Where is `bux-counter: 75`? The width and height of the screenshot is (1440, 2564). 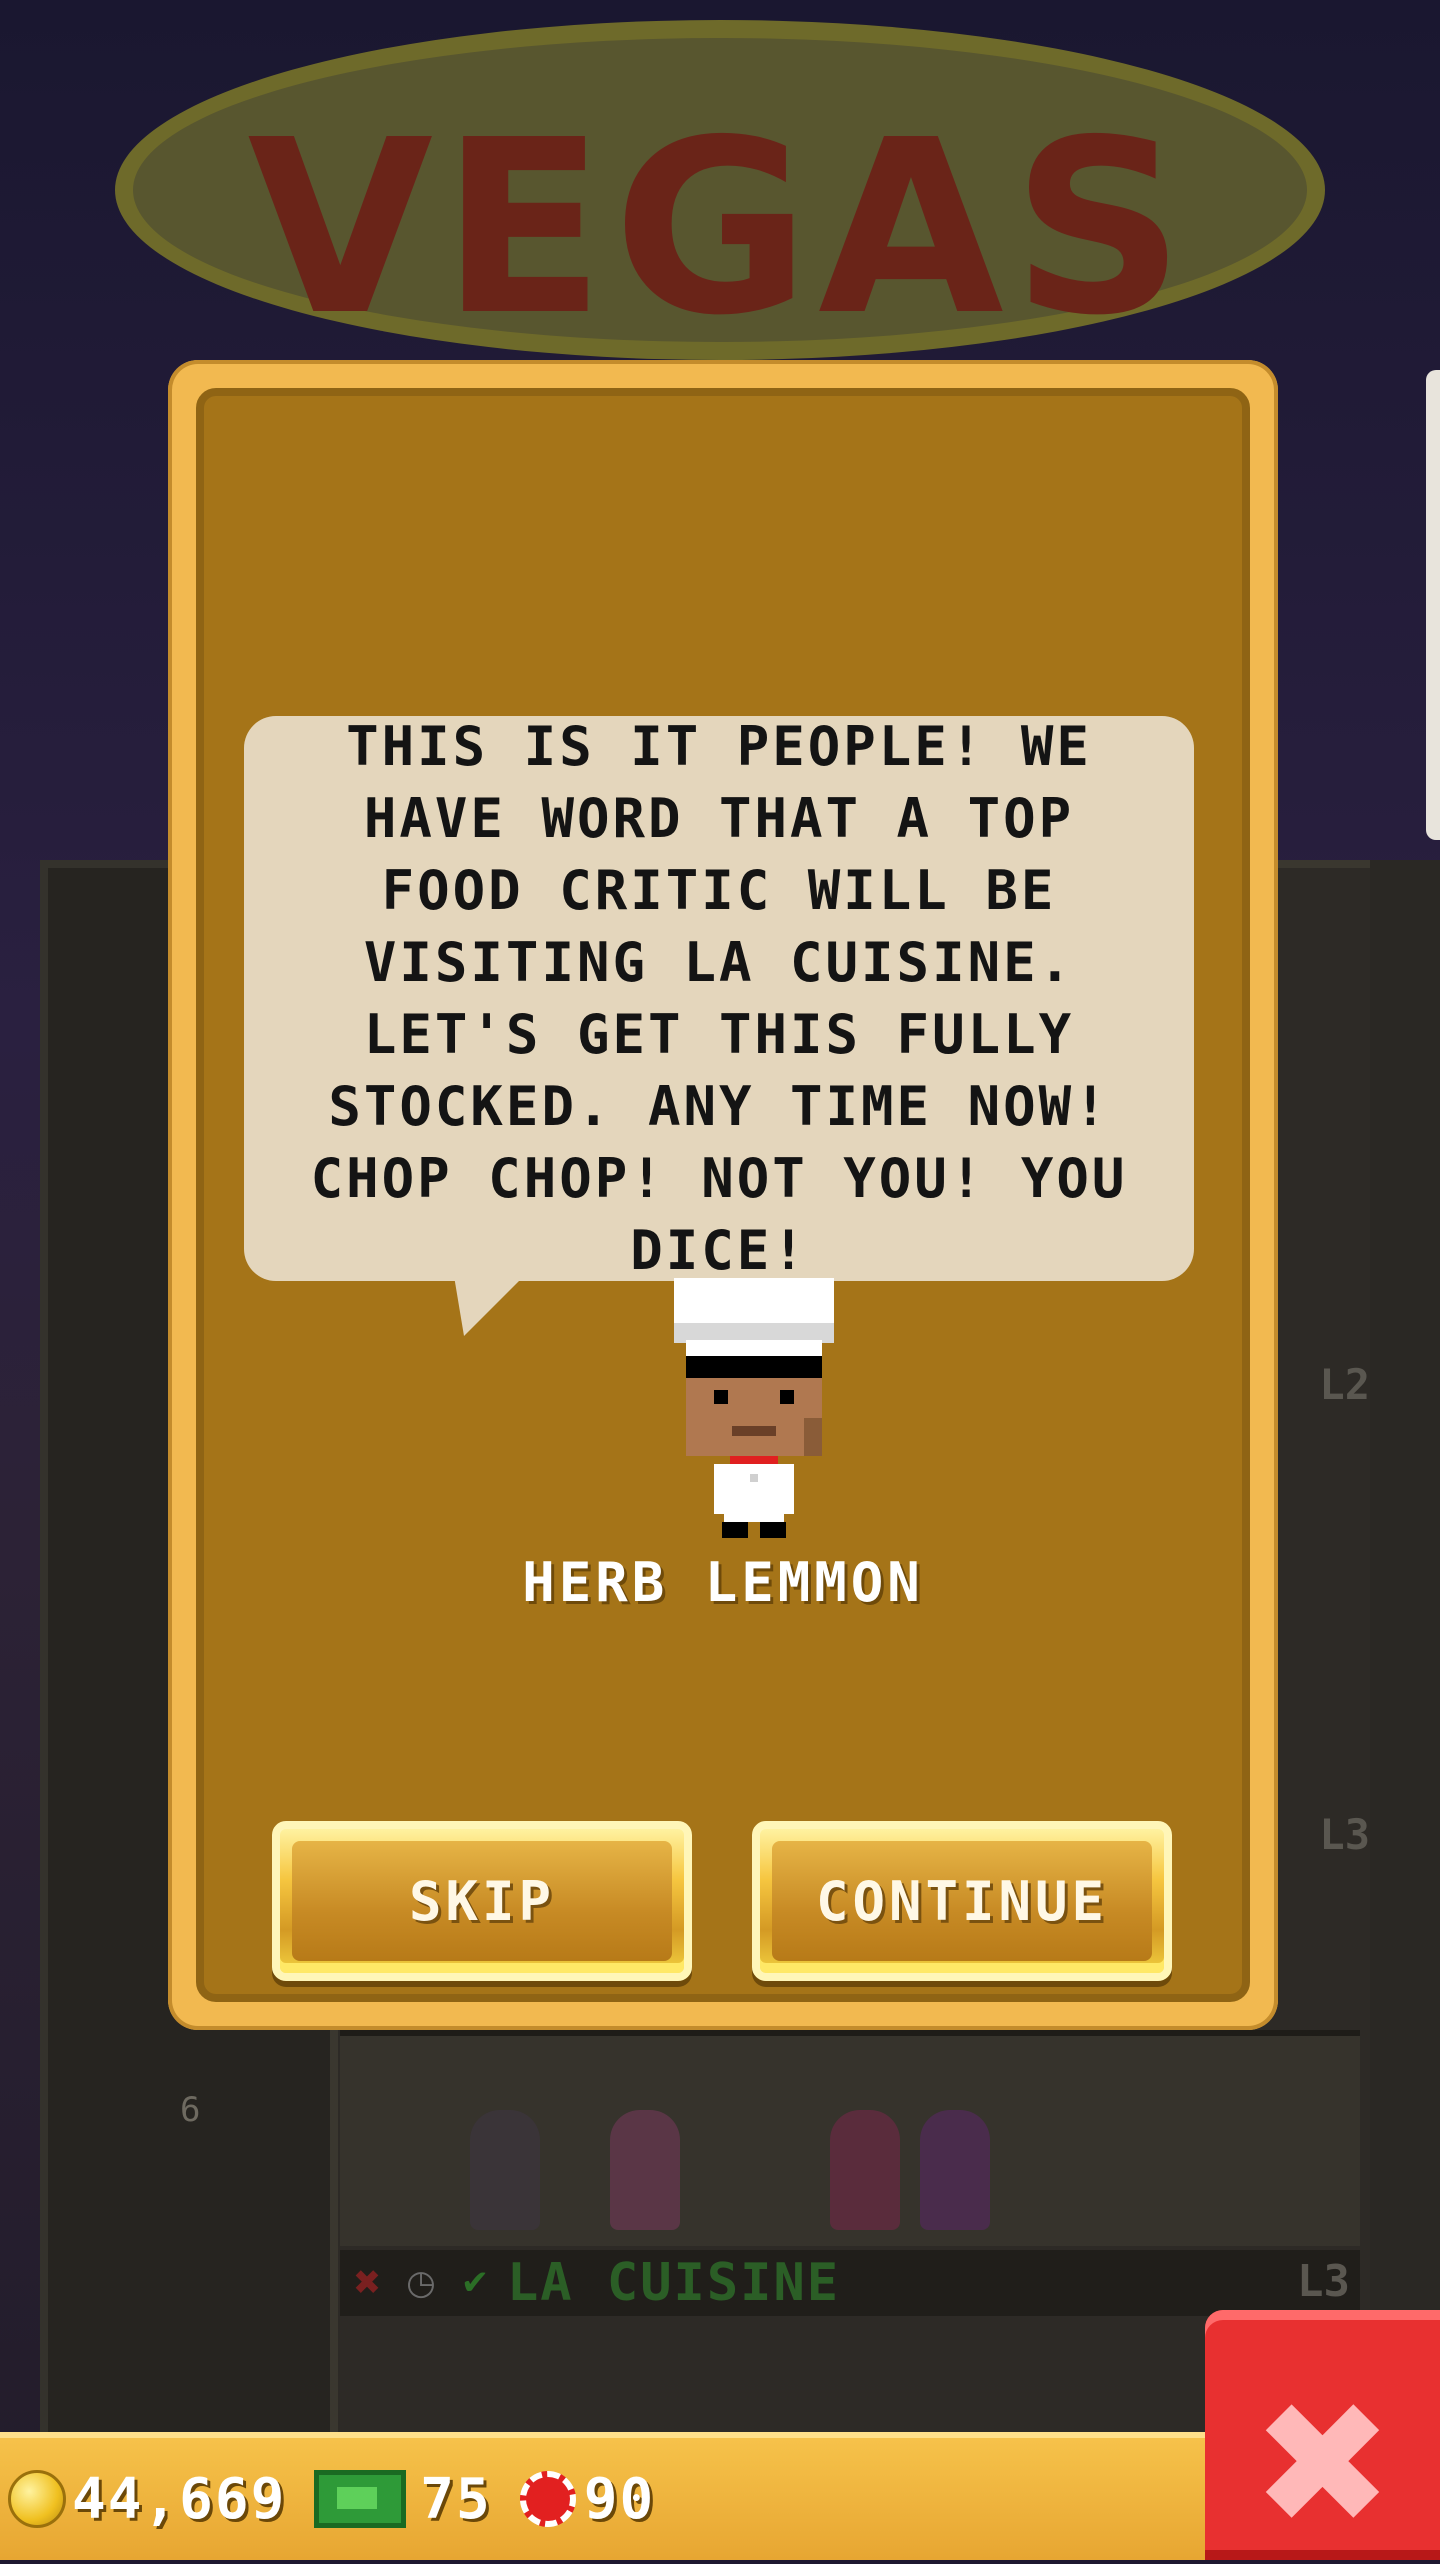
bux-counter: 75 is located at coordinates (402, 2499).